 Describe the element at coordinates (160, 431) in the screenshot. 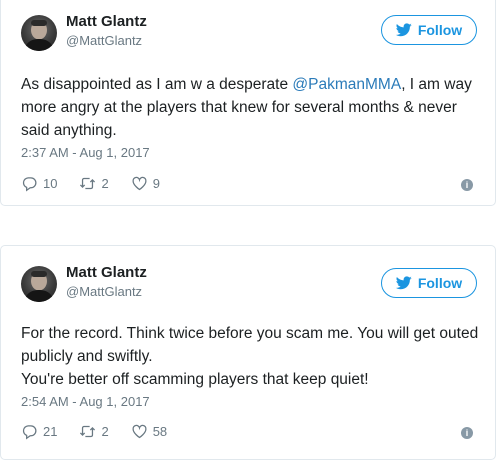

I see `like-count: 58` at that location.